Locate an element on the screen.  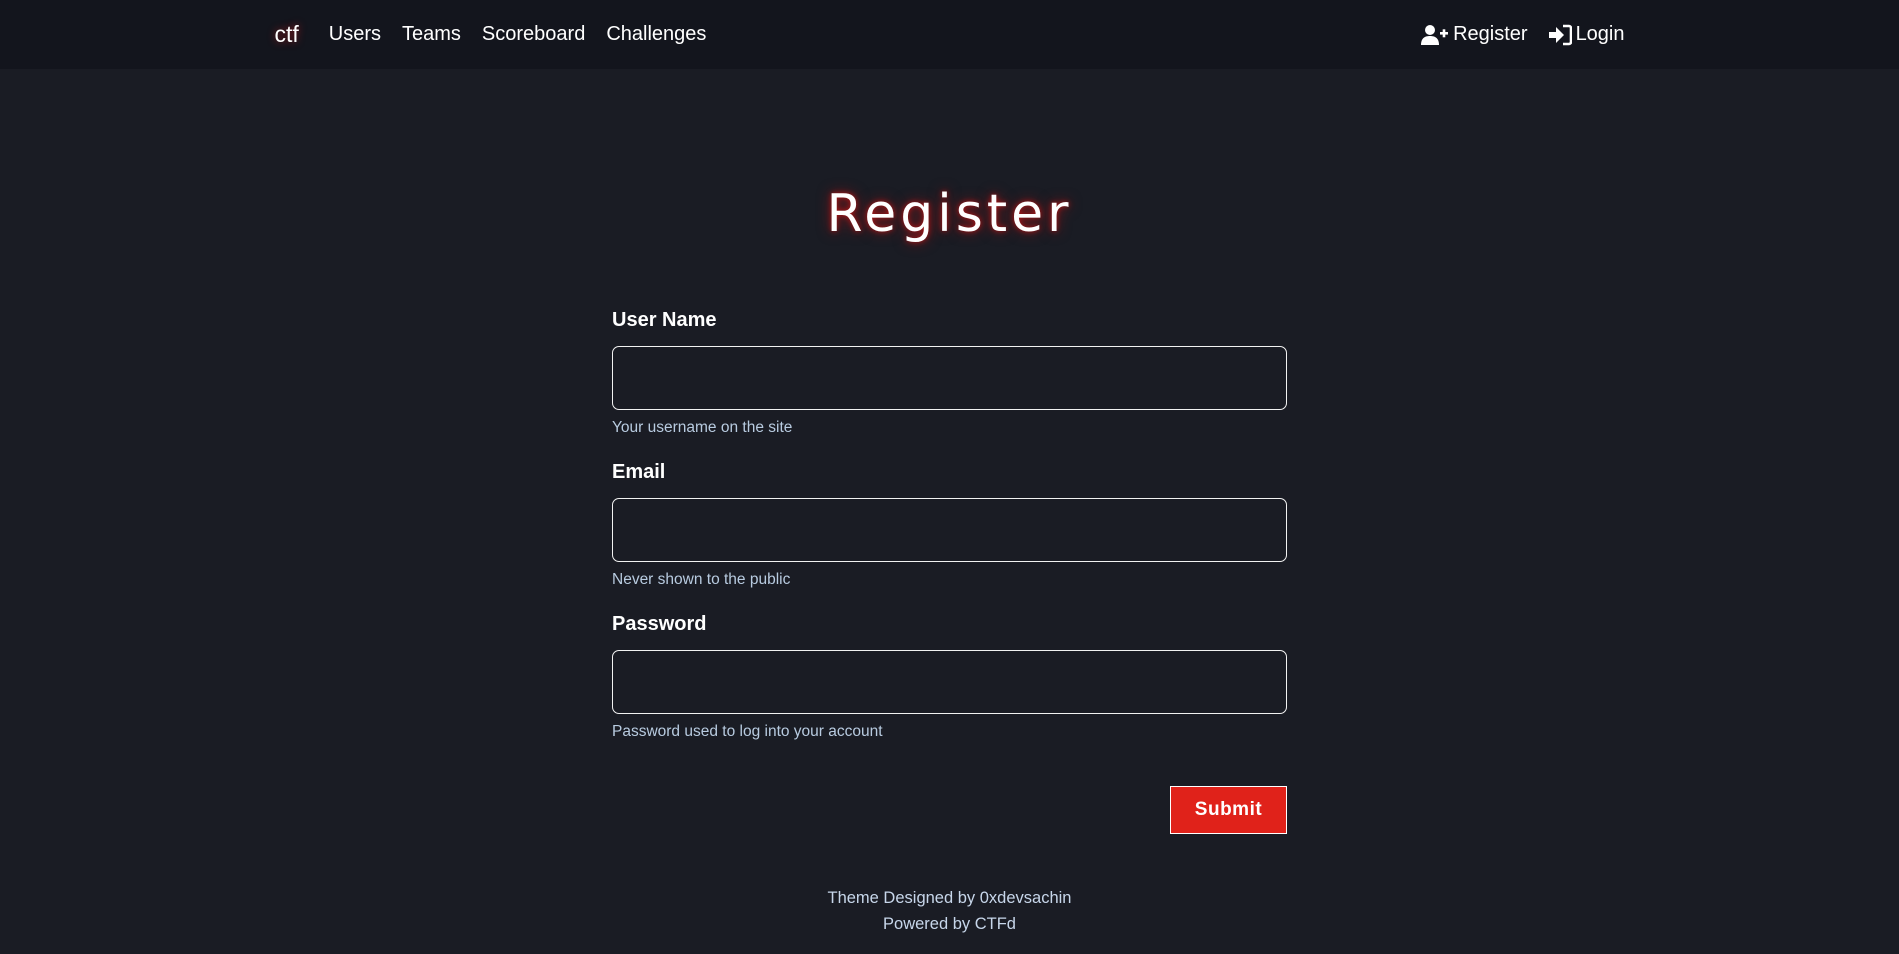
username-group: User Name Your username on the site is located at coordinates (949, 372).